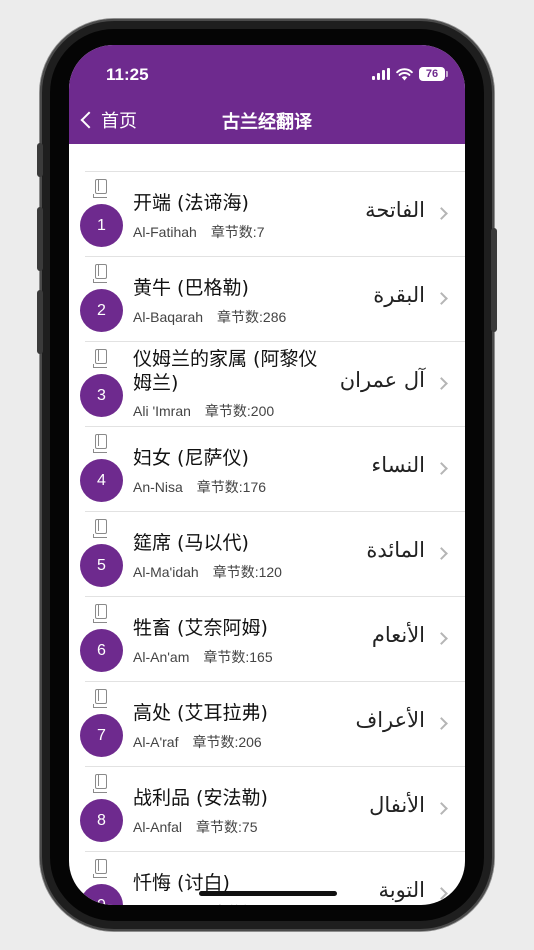 The image size is (534, 950). What do you see at coordinates (268, 893) in the screenshot?
I see `home-indicator` at bounding box center [268, 893].